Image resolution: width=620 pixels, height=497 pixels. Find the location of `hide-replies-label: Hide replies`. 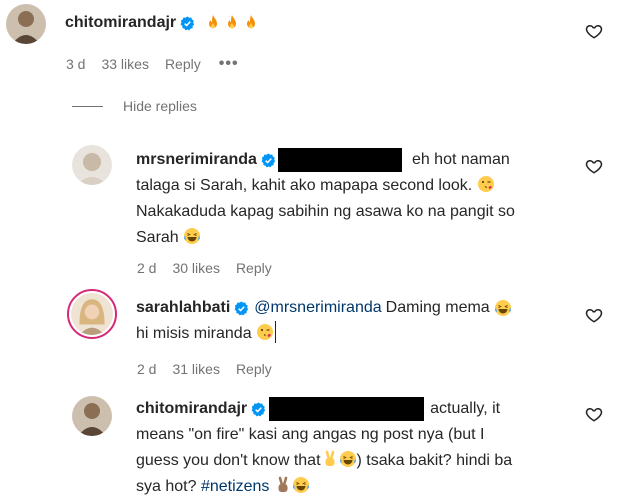

hide-replies-label: Hide replies is located at coordinates (160, 106).